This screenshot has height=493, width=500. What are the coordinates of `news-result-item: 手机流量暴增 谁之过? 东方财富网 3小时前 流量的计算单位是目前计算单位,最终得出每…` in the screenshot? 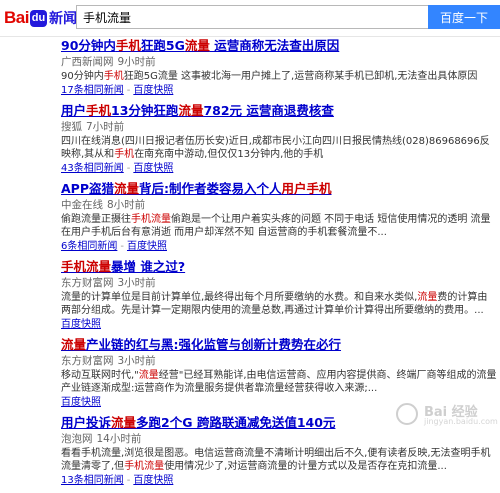 It's located at (279, 295).